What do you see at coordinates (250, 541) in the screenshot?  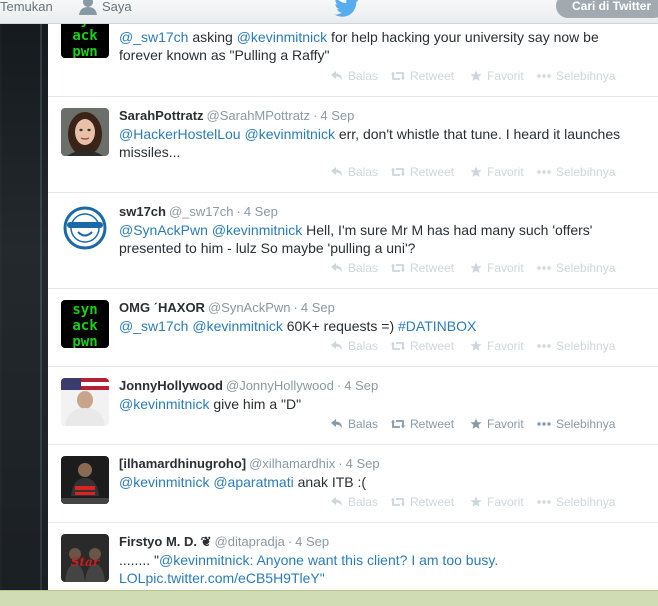 I see `tweet-username: @ditapradja` at bounding box center [250, 541].